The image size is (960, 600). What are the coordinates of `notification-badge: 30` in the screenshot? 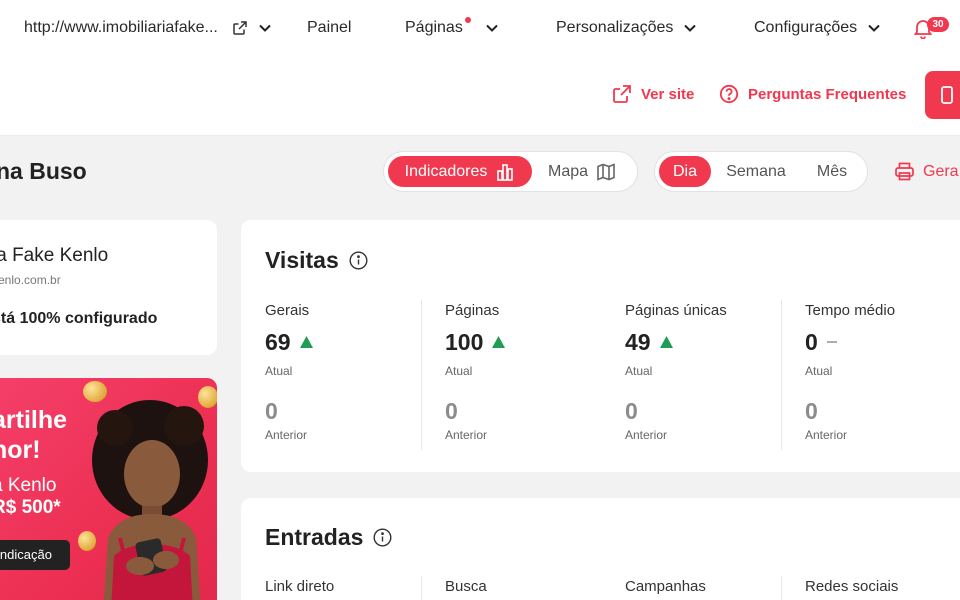 It's located at (938, 24).